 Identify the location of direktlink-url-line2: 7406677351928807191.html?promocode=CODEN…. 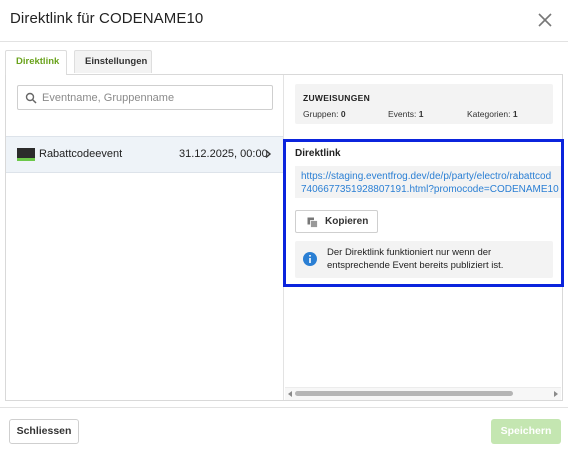
(431, 189).